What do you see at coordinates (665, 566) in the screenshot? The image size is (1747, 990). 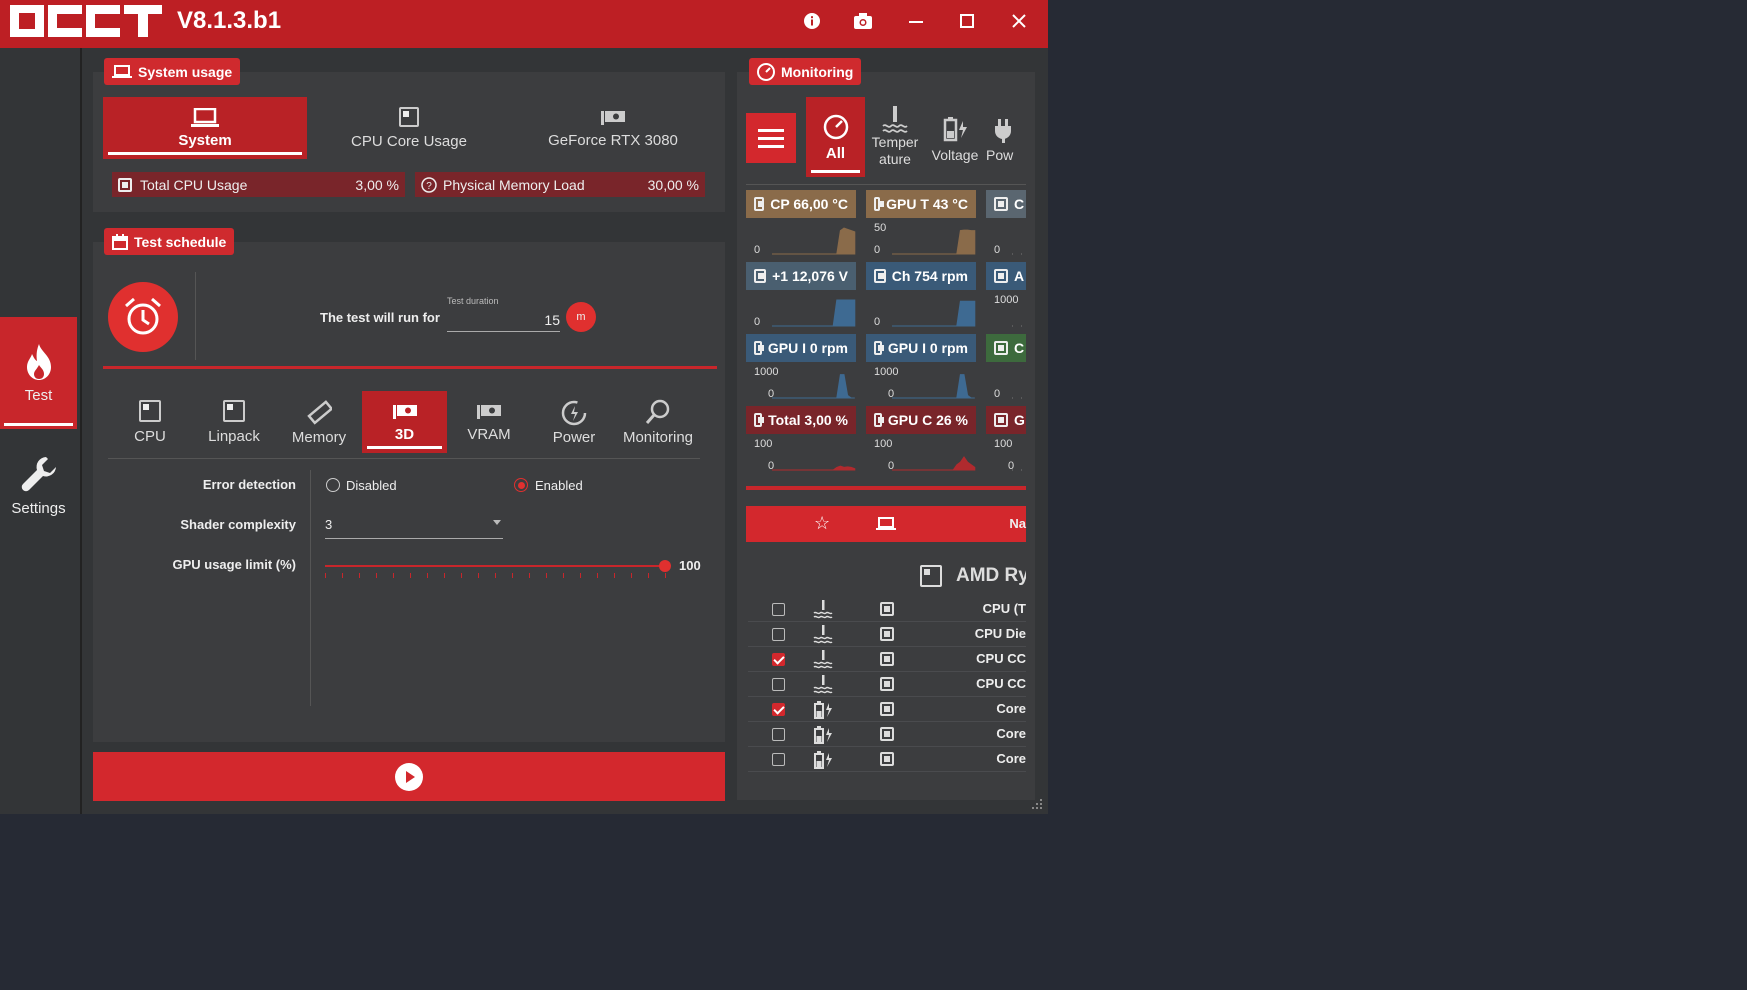 I see `gpu-limit-slider-thumb` at bounding box center [665, 566].